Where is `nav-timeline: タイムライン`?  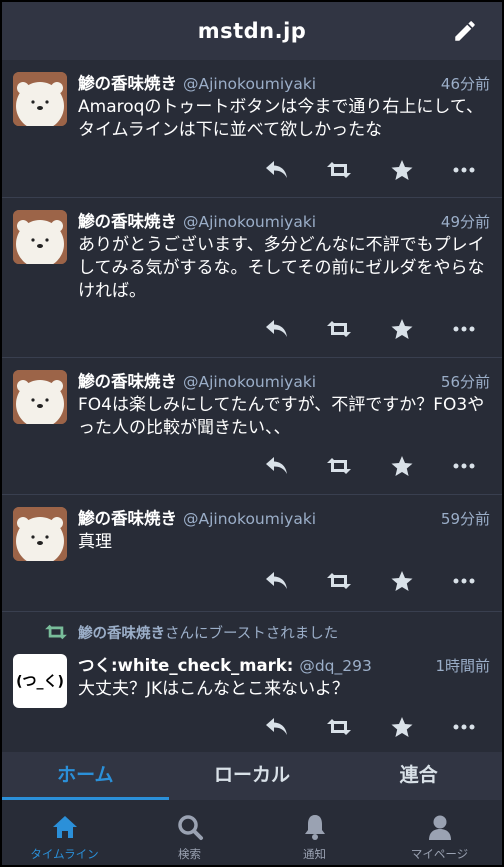 nav-timeline: タイムライン is located at coordinates (64, 832).